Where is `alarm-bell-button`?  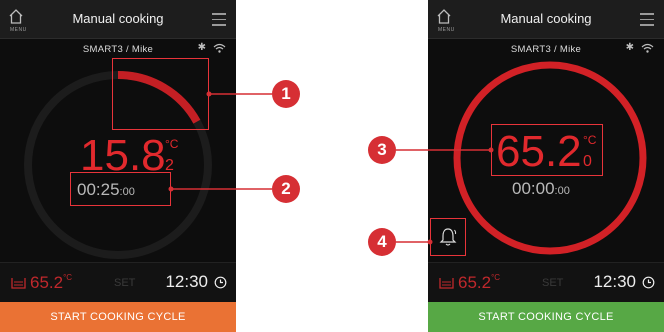
alarm-bell-button is located at coordinates (448, 237).